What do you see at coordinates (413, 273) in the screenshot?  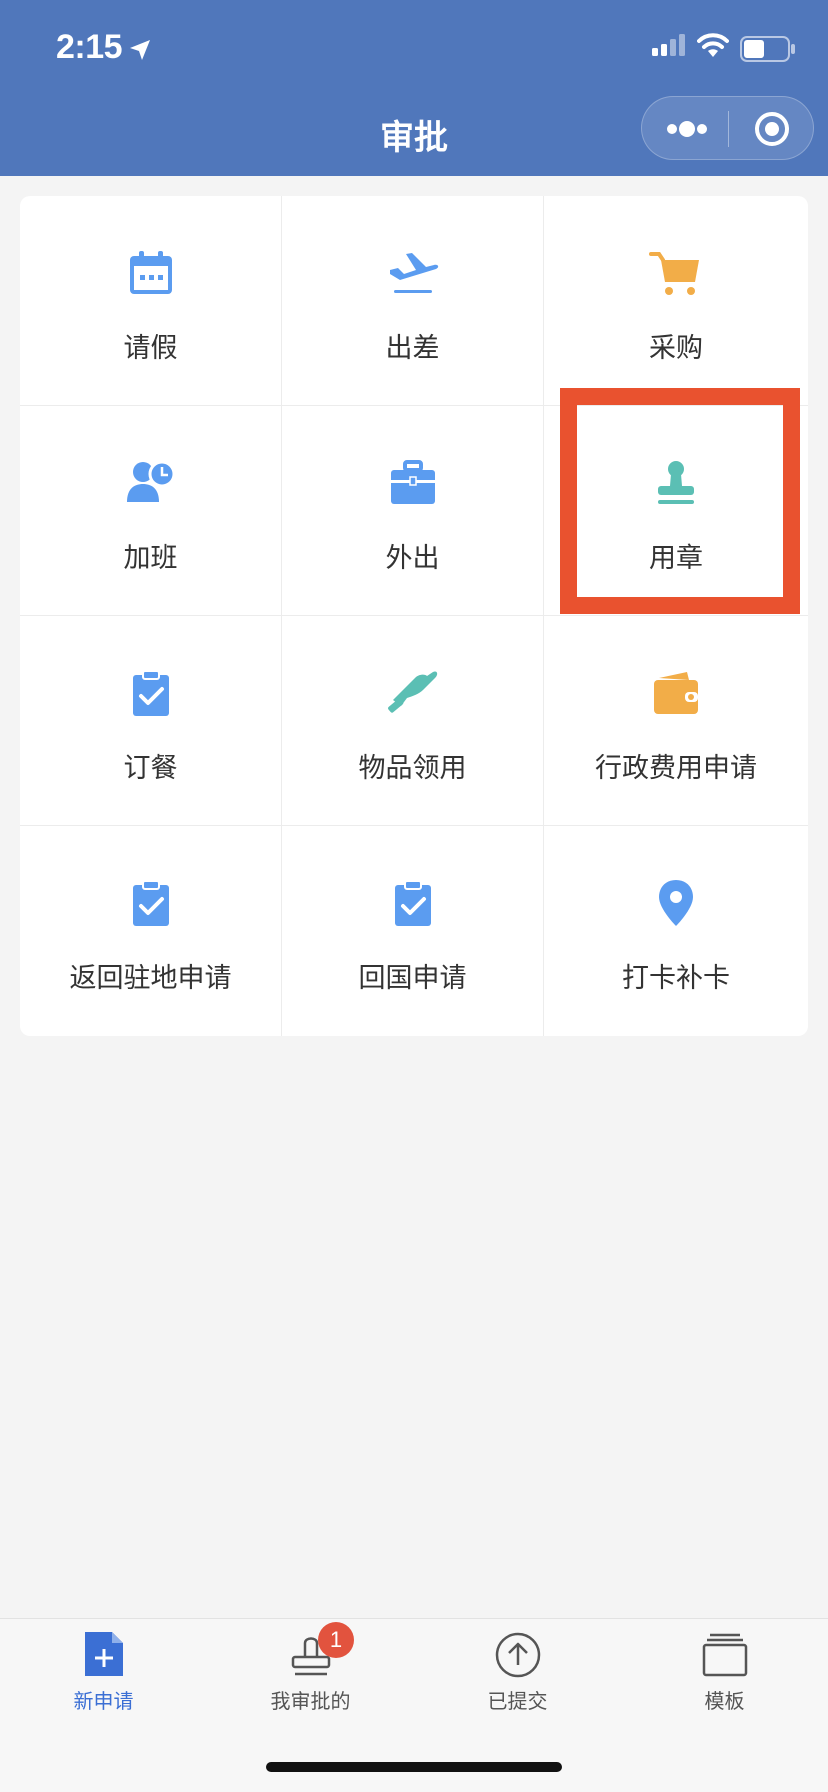 I see `airplane-icon` at bounding box center [413, 273].